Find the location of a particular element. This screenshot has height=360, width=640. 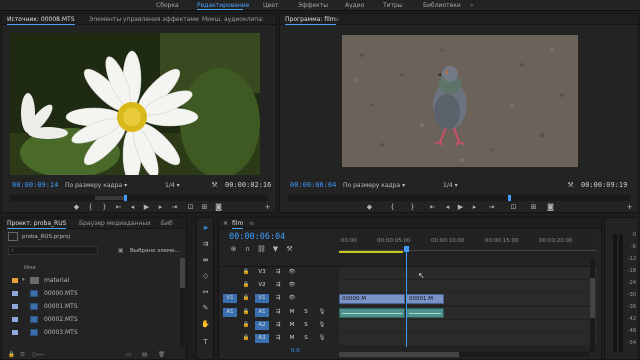

list-item: 00003.MTS is located at coordinates (96, 333).